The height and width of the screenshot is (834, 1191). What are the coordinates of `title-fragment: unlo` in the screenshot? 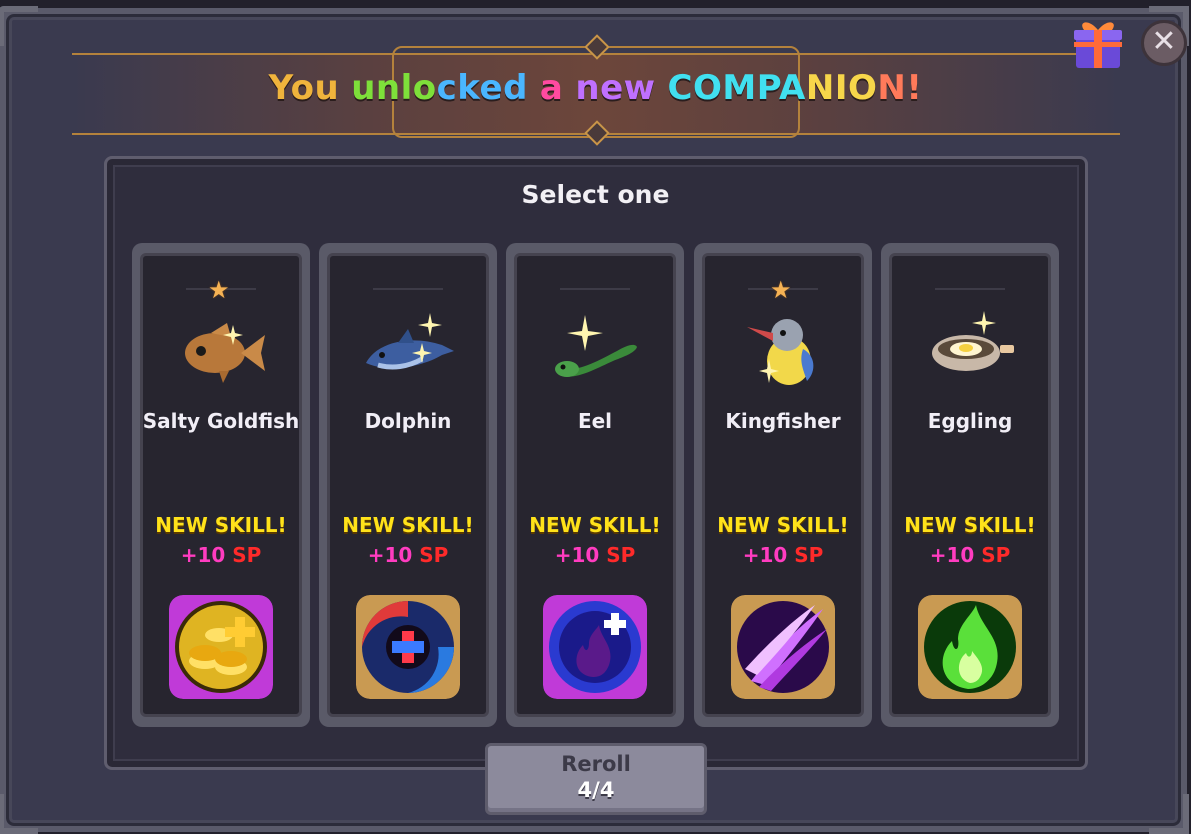 It's located at (394, 88).